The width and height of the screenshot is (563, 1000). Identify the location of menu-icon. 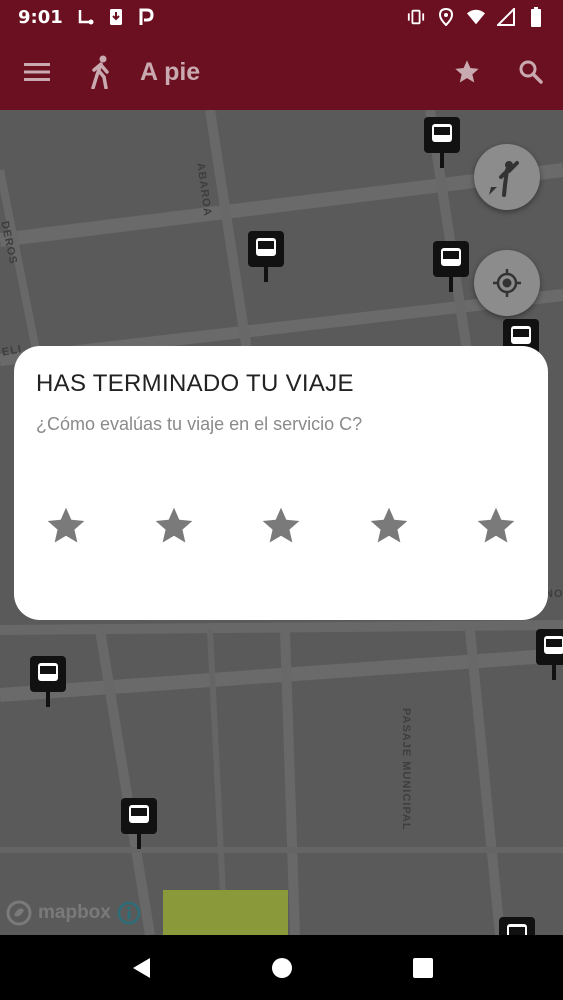
(37, 72).